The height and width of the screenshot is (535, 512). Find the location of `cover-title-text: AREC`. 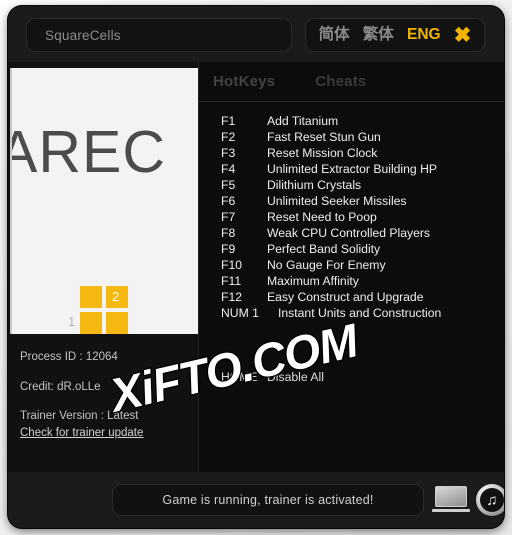

cover-title-text: AREC is located at coordinates (88, 152).